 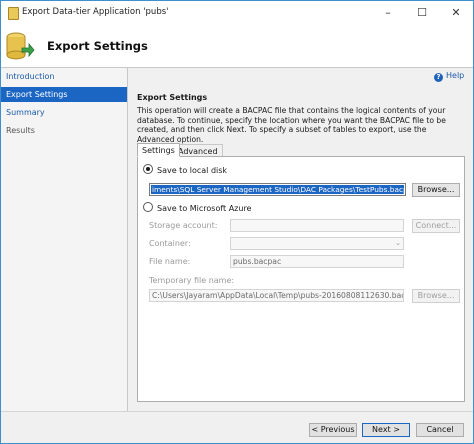 I want to click on storage-account-label: Storage account:, so click(x=183, y=225).